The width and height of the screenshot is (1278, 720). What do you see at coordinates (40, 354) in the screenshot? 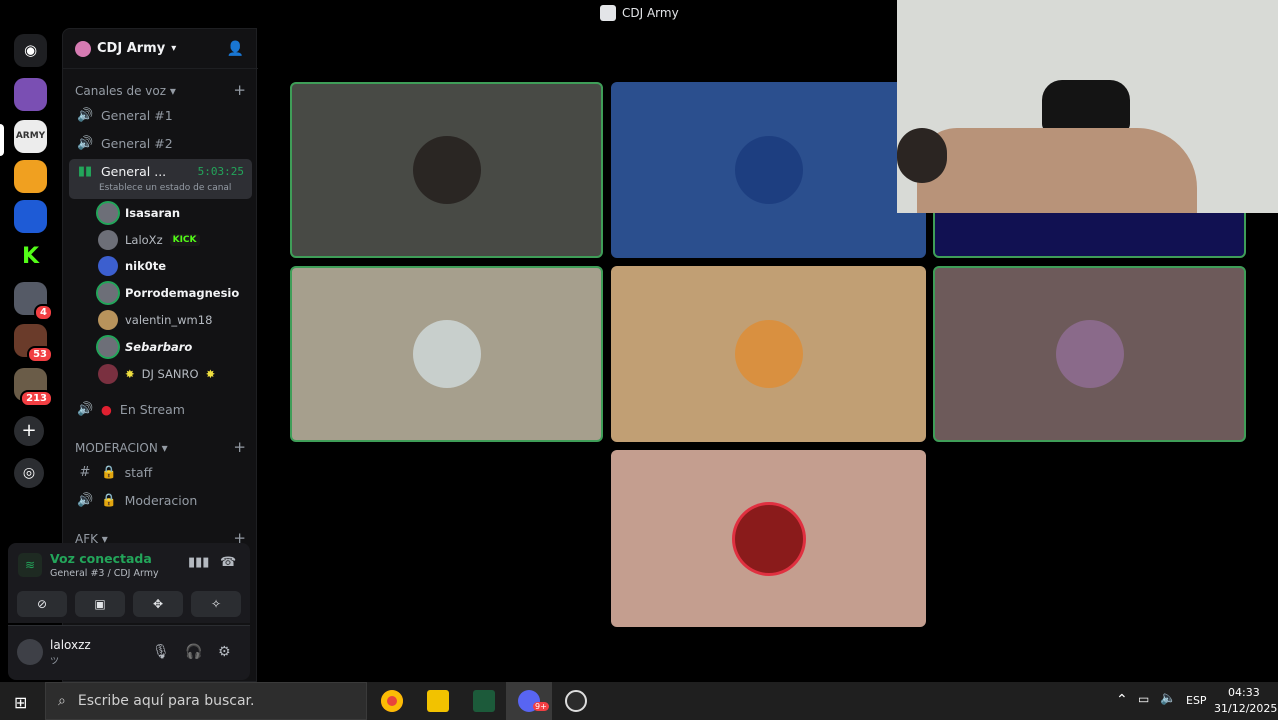
I see `mention-badge: 53` at bounding box center [40, 354].